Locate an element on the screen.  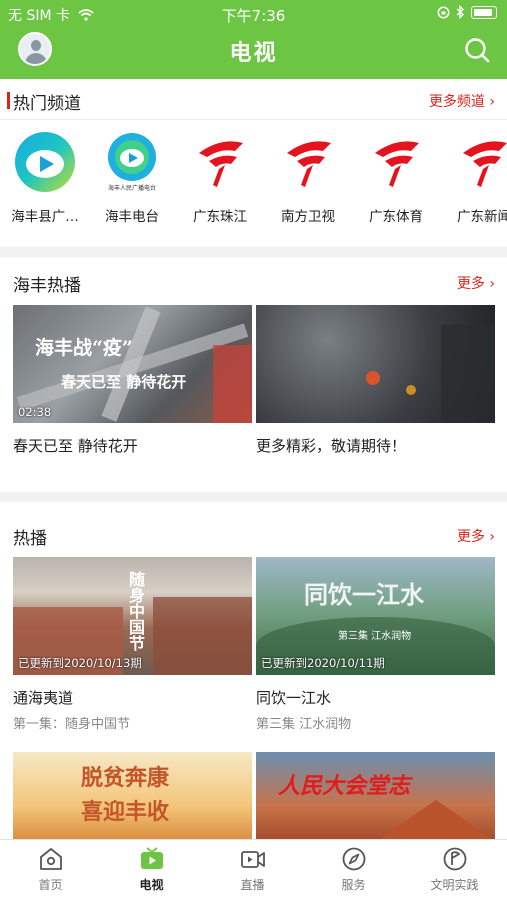
update-badge: 已更新到2020/10/13期 is located at coordinates (80, 663).